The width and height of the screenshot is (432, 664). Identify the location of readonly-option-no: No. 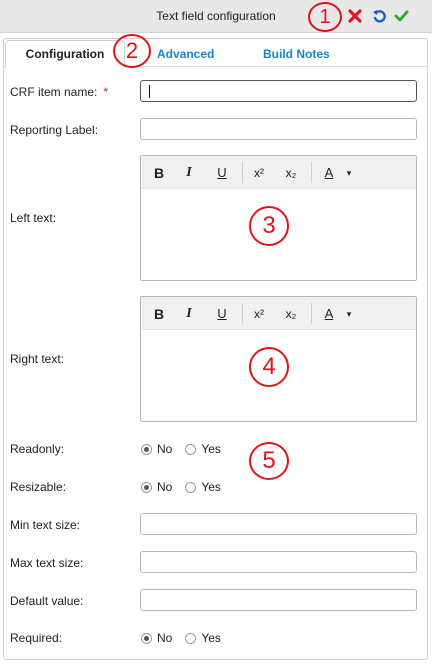
(156, 449).